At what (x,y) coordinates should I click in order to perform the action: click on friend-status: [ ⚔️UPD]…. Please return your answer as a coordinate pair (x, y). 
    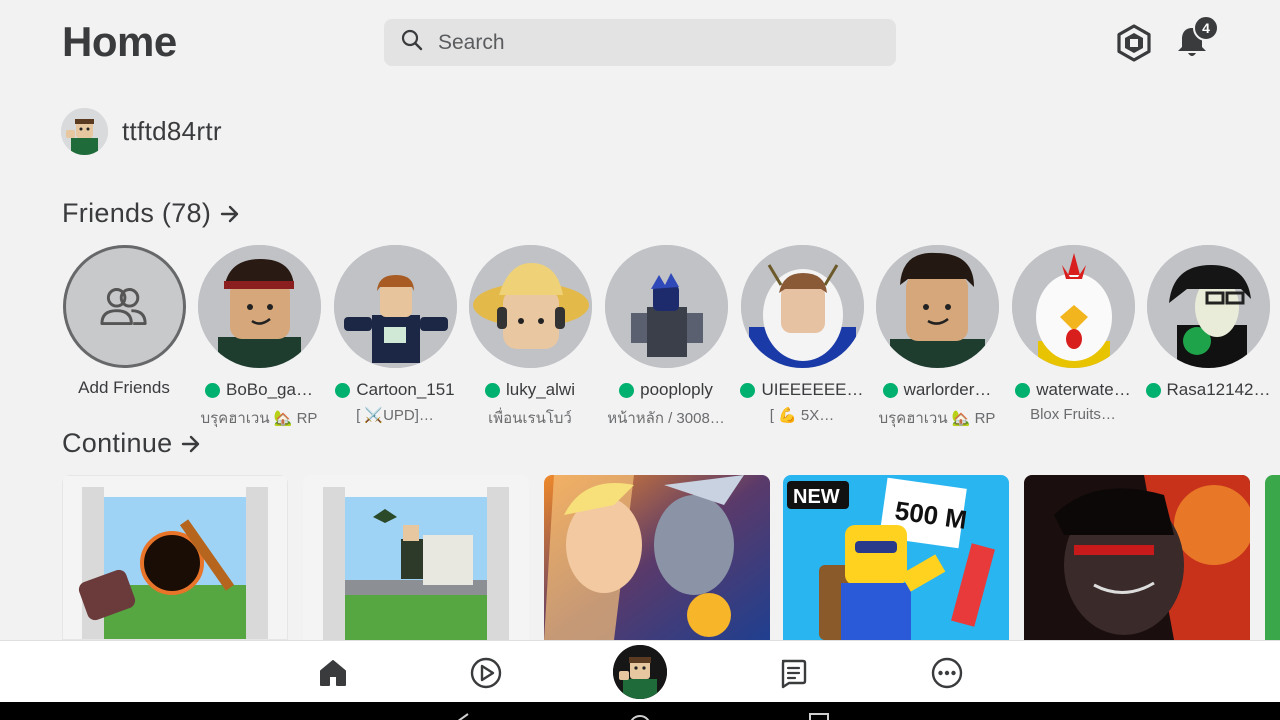
    Looking at the image, I should click on (395, 415).